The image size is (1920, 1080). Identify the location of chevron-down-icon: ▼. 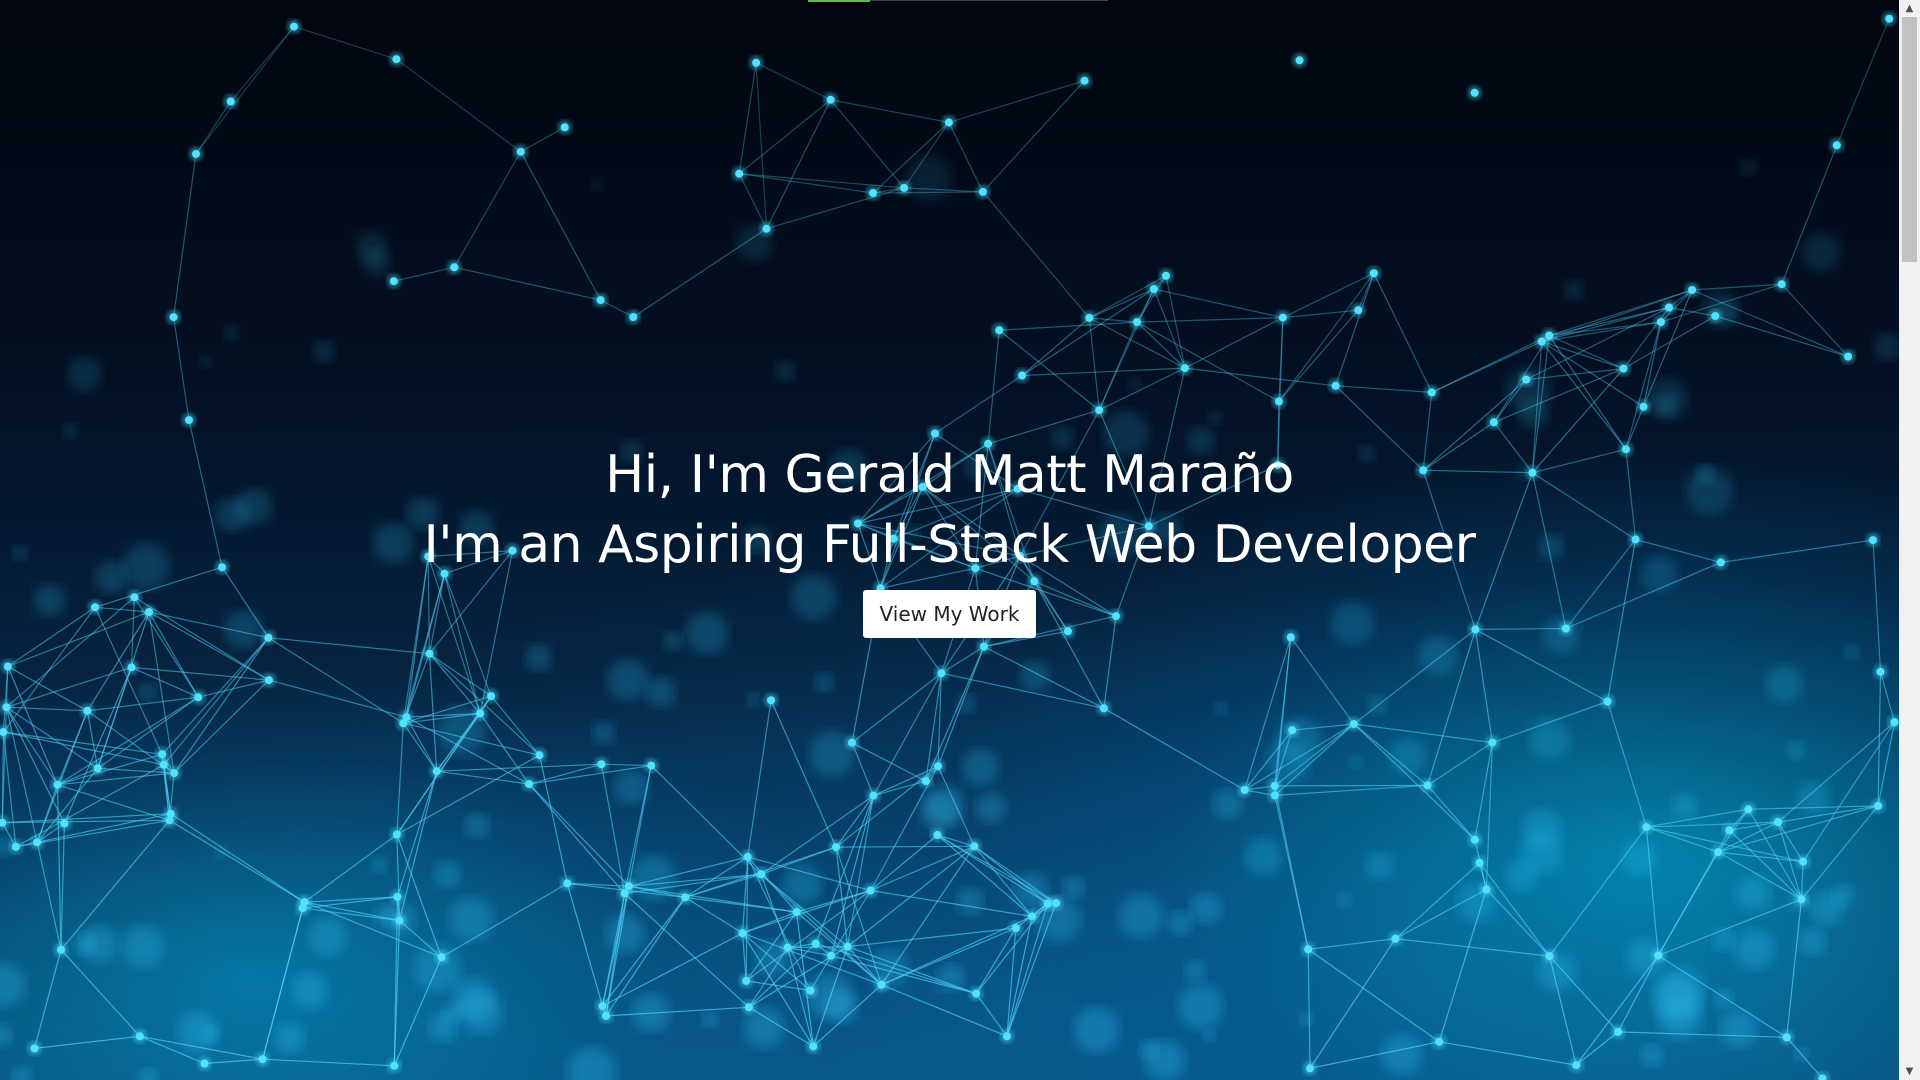
(1909, 1071).